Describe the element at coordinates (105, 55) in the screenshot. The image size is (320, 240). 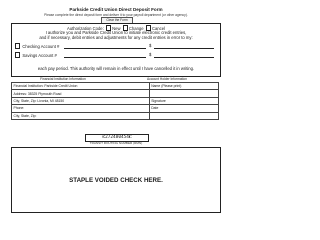
I see `savings-account-input` at that location.